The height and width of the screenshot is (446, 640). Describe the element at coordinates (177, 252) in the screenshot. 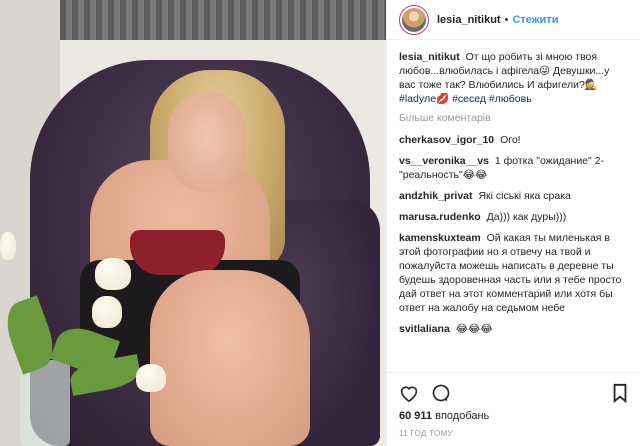

I see `photo-lingerie` at that location.